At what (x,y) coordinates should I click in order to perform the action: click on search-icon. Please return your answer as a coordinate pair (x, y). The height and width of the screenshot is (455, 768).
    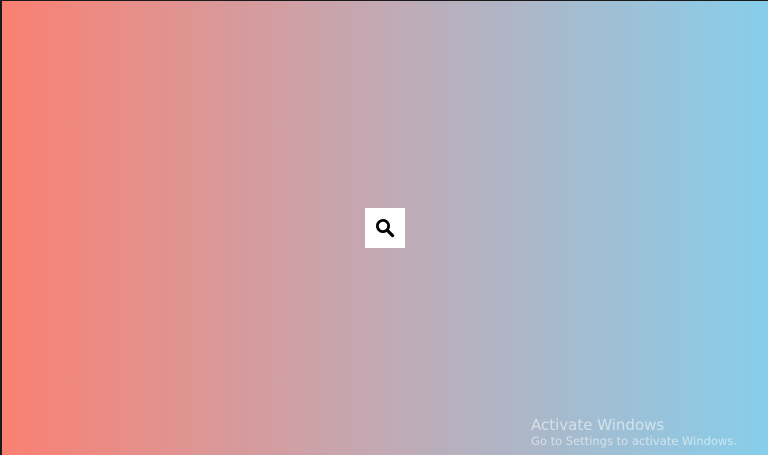
    Looking at the image, I should click on (385, 228).